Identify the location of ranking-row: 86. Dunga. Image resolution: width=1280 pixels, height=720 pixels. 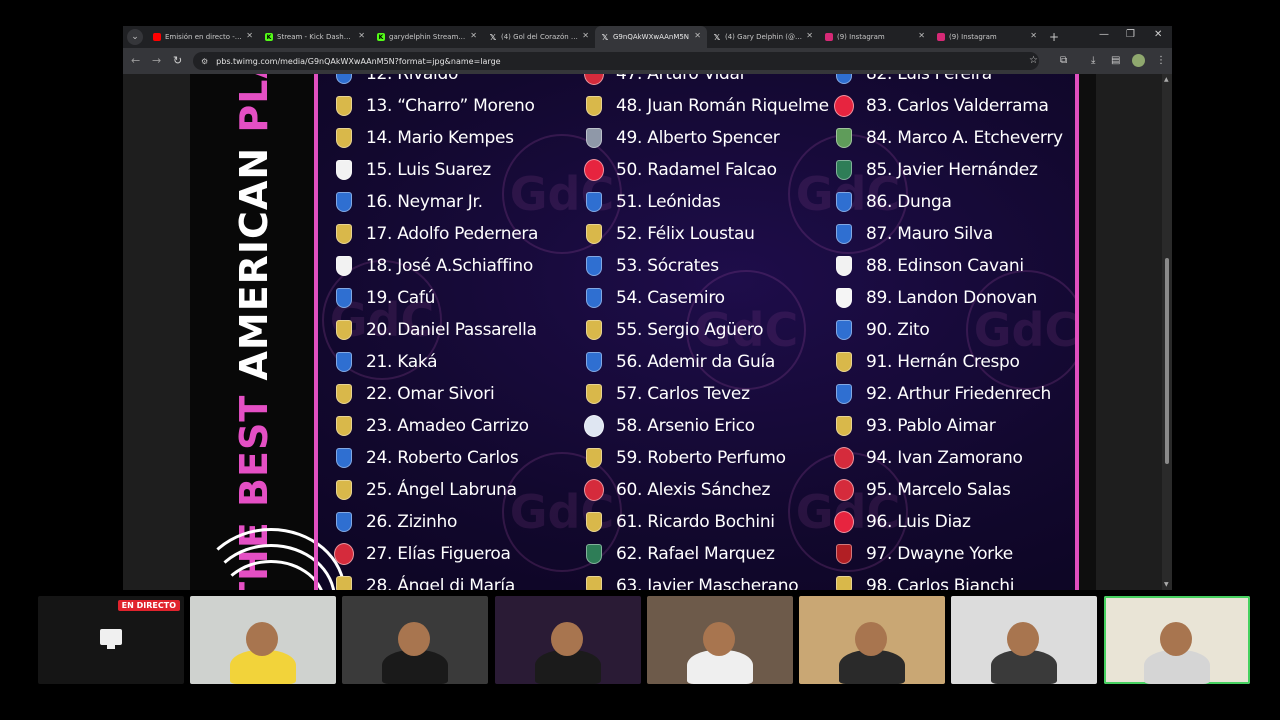
(893, 202).